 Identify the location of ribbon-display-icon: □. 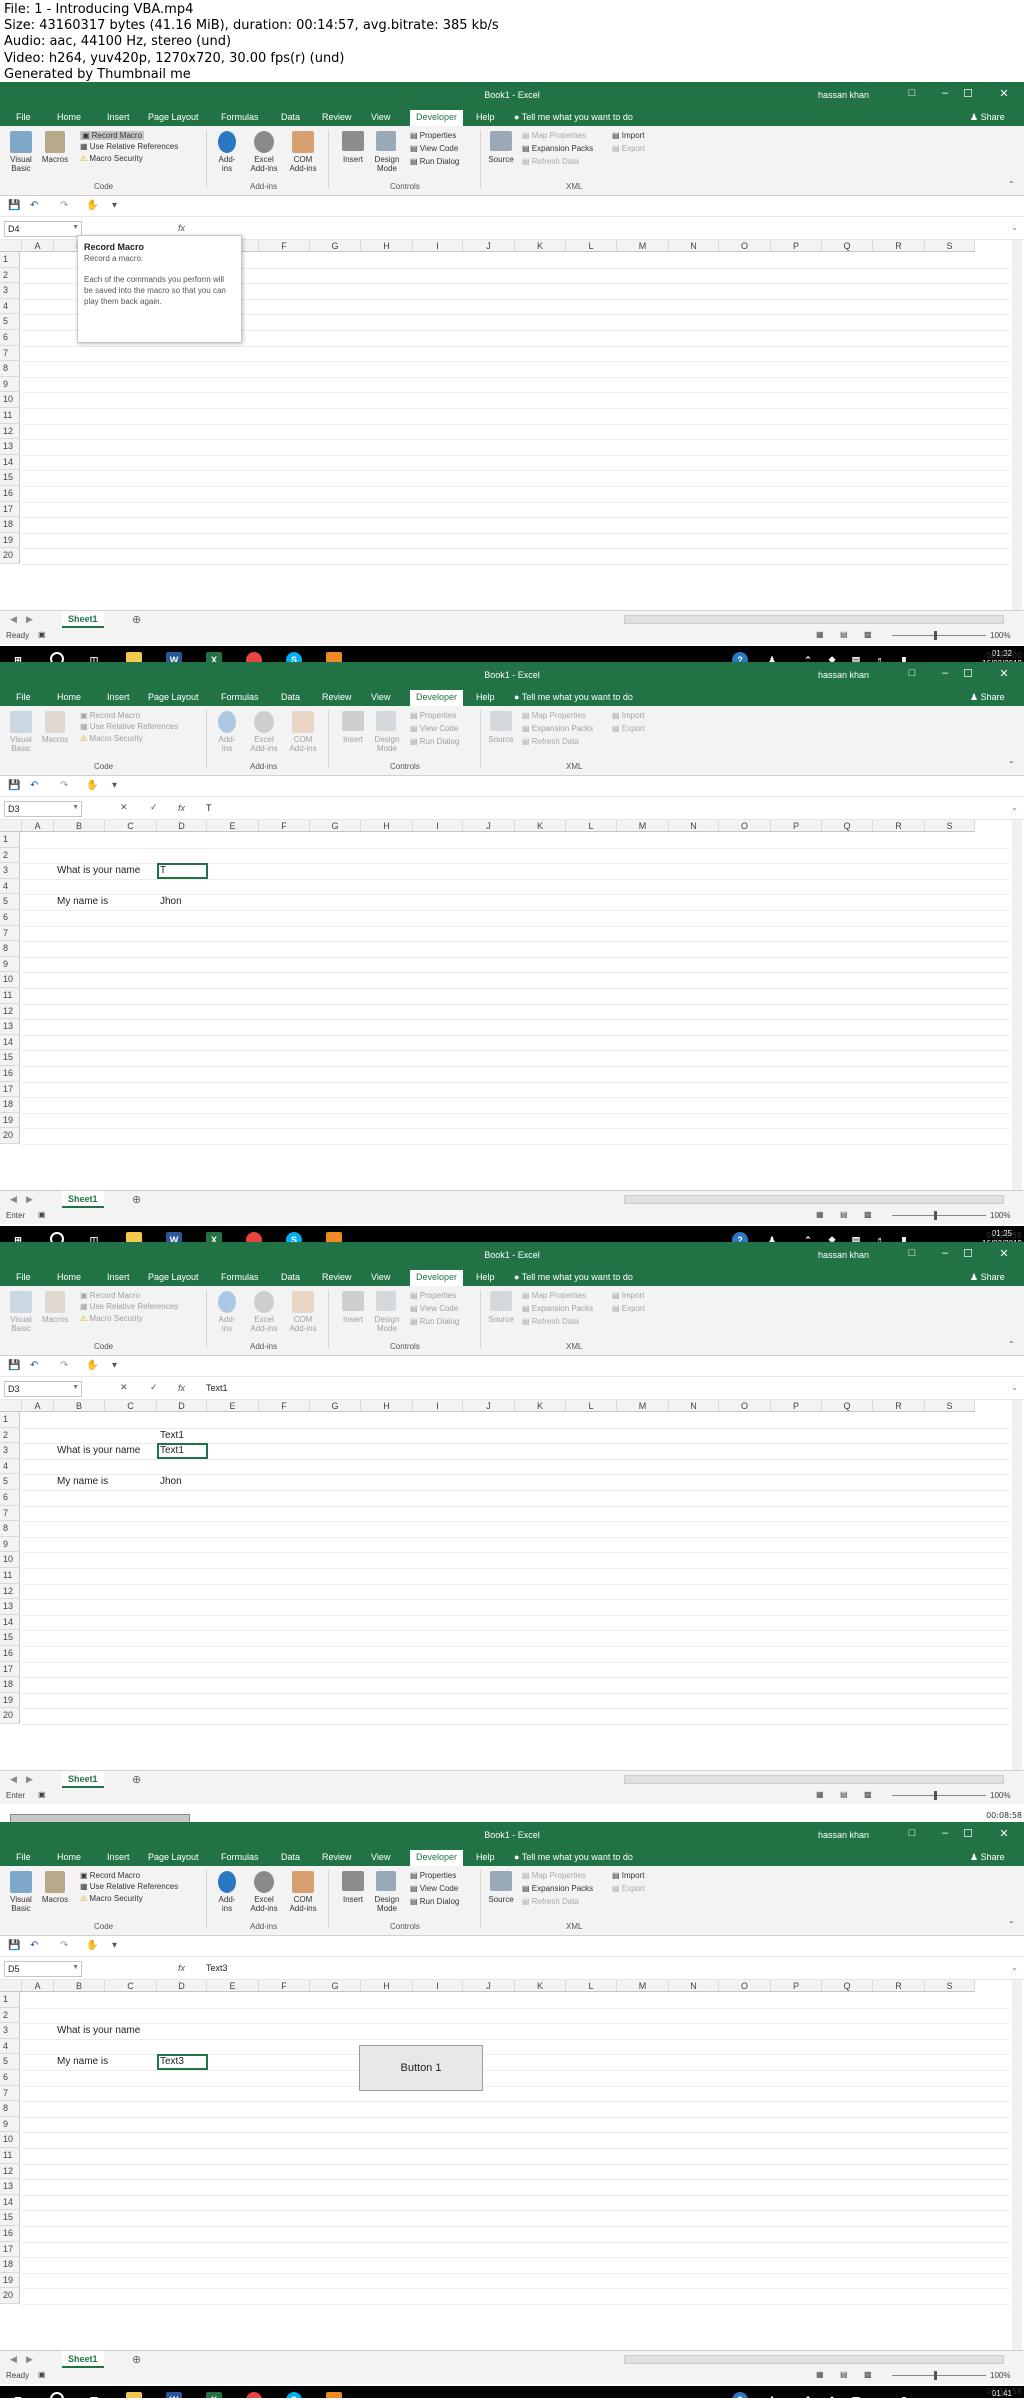
(912, 673).